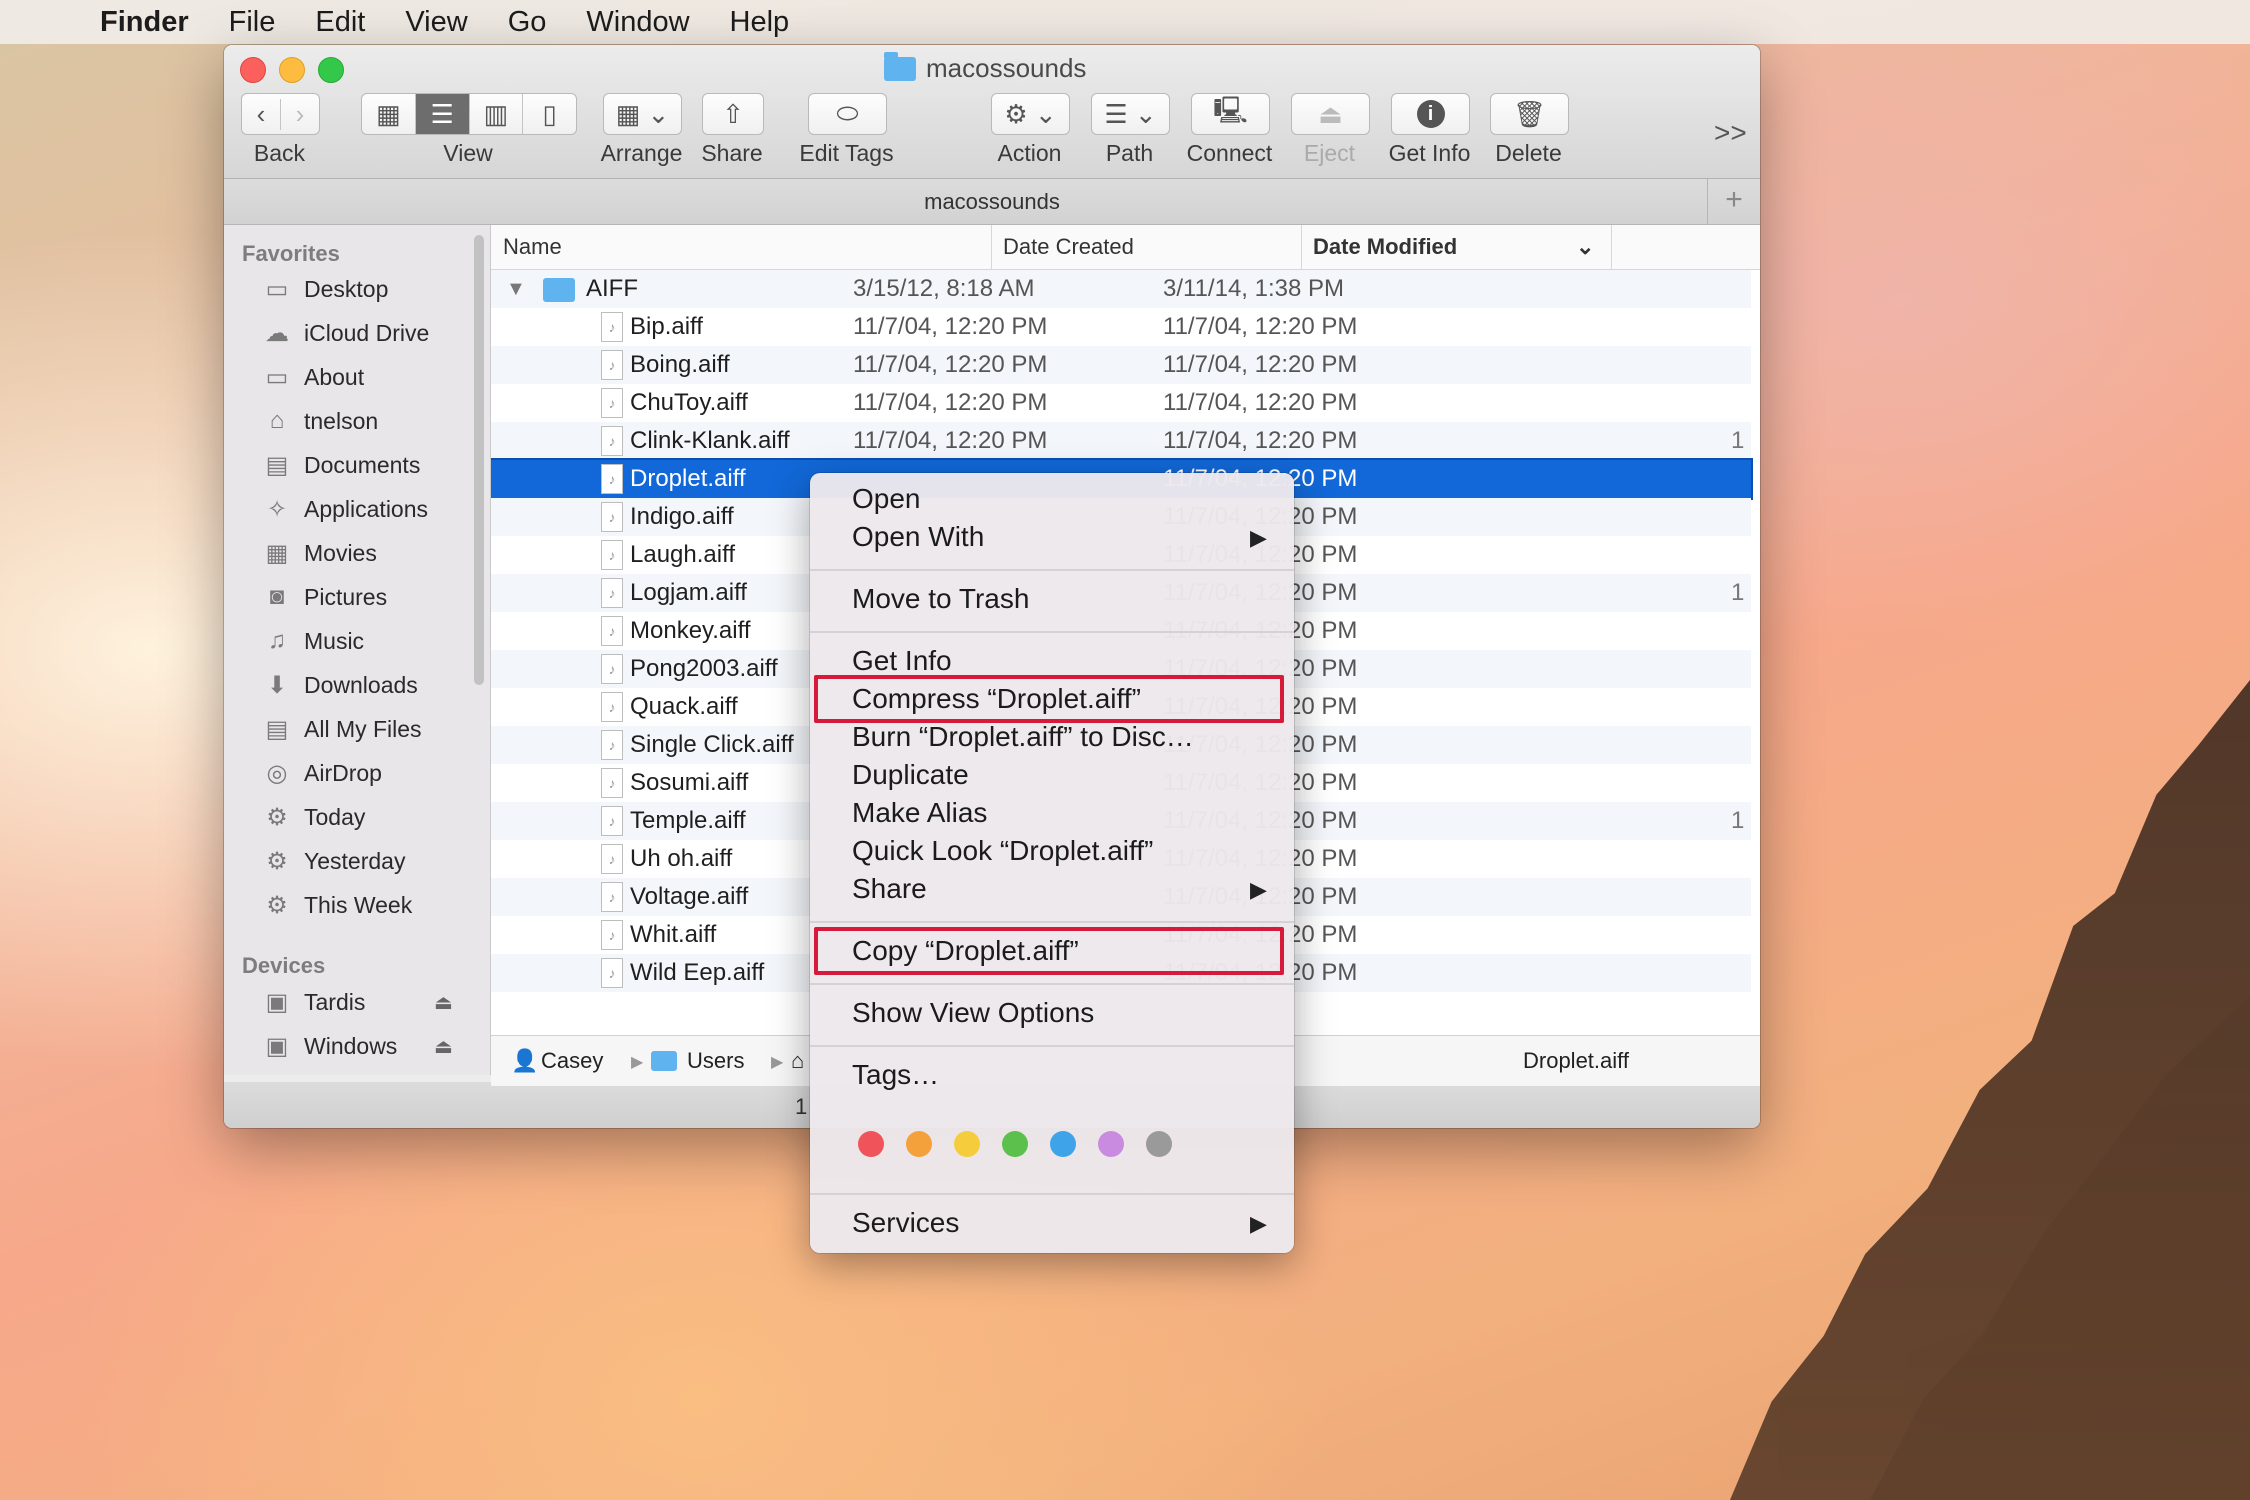 The height and width of the screenshot is (1500, 2250). What do you see at coordinates (340, 22) in the screenshot?
I see `menu-edit: Edit` at bounding box center [340, 22].